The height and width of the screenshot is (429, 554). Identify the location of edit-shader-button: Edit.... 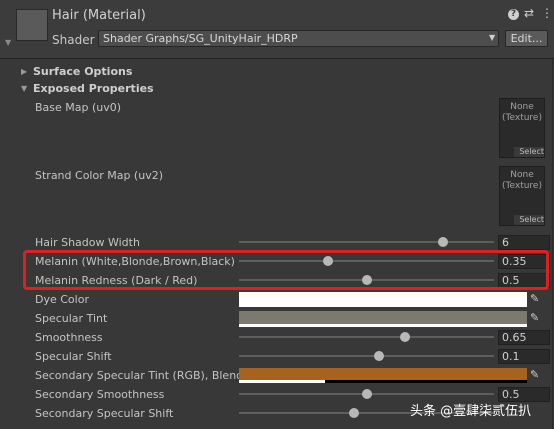
(526, 38).